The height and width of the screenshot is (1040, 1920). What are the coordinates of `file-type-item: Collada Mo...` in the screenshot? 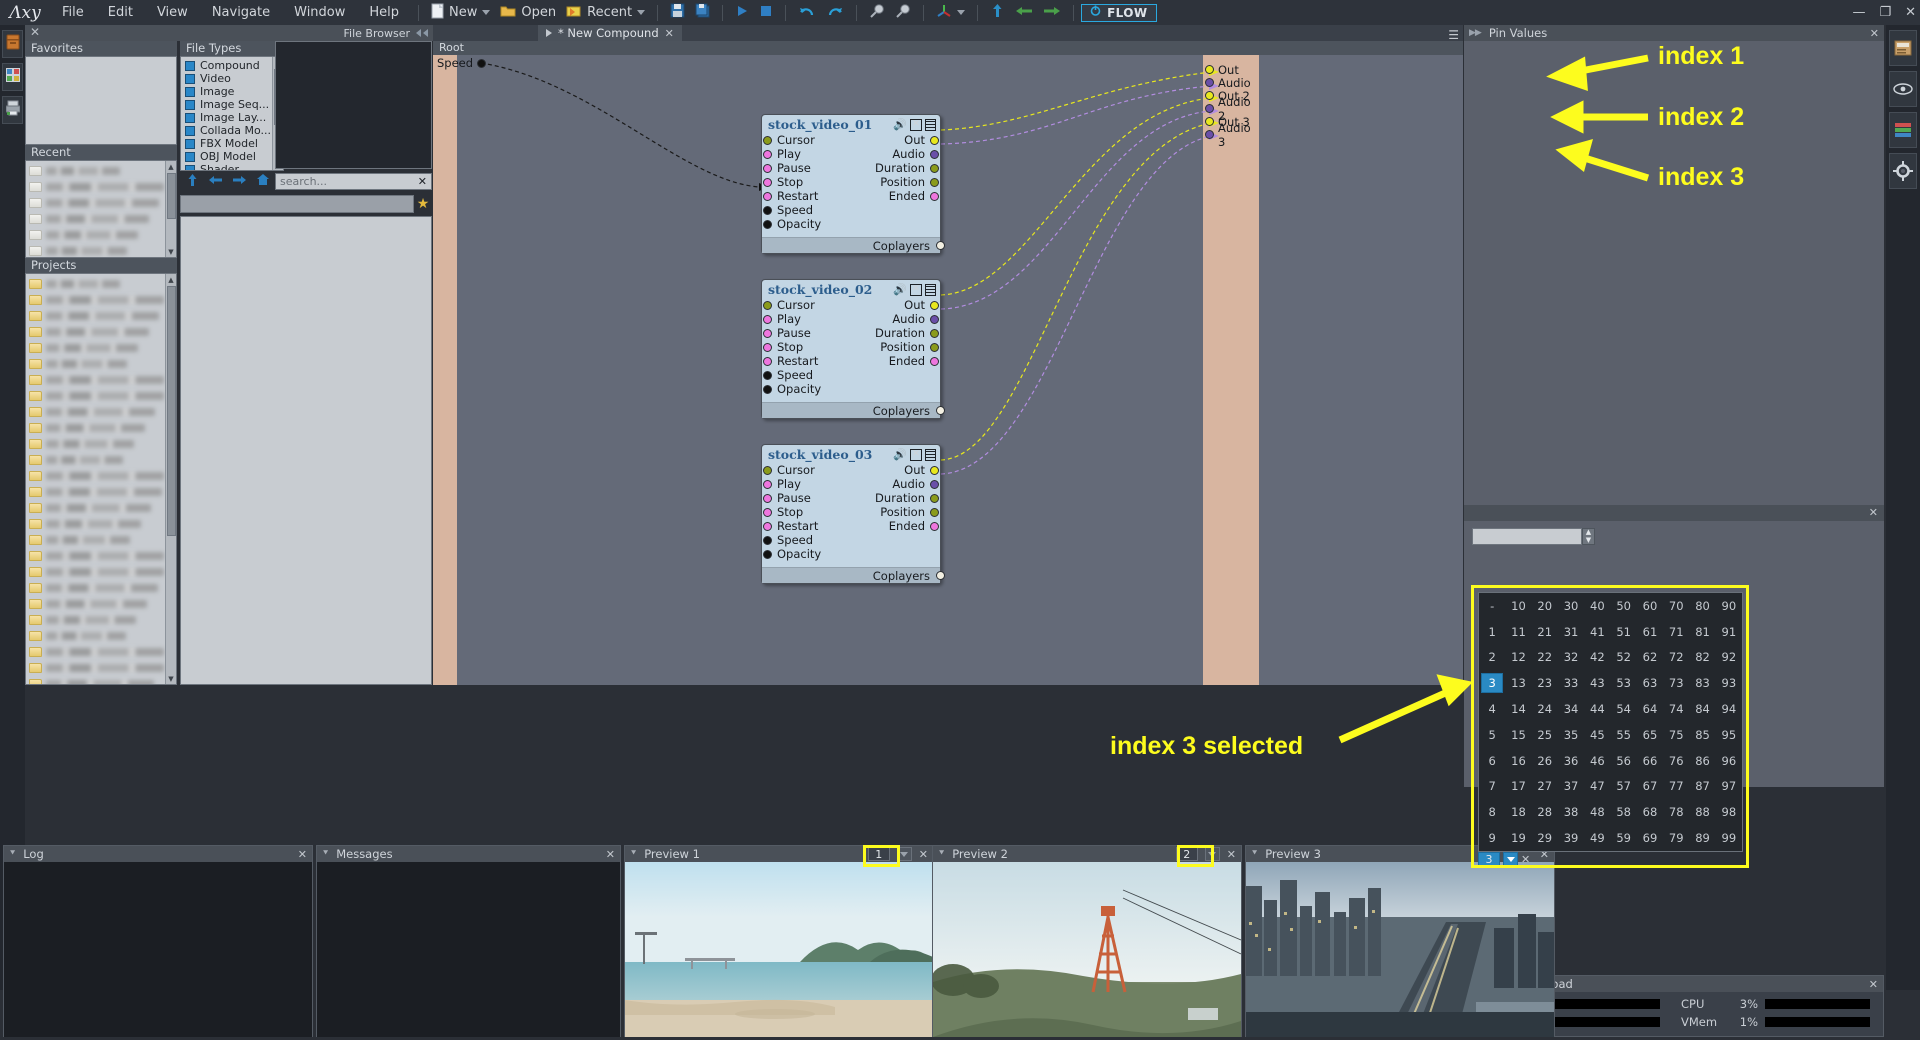 It's located at (226, 130).